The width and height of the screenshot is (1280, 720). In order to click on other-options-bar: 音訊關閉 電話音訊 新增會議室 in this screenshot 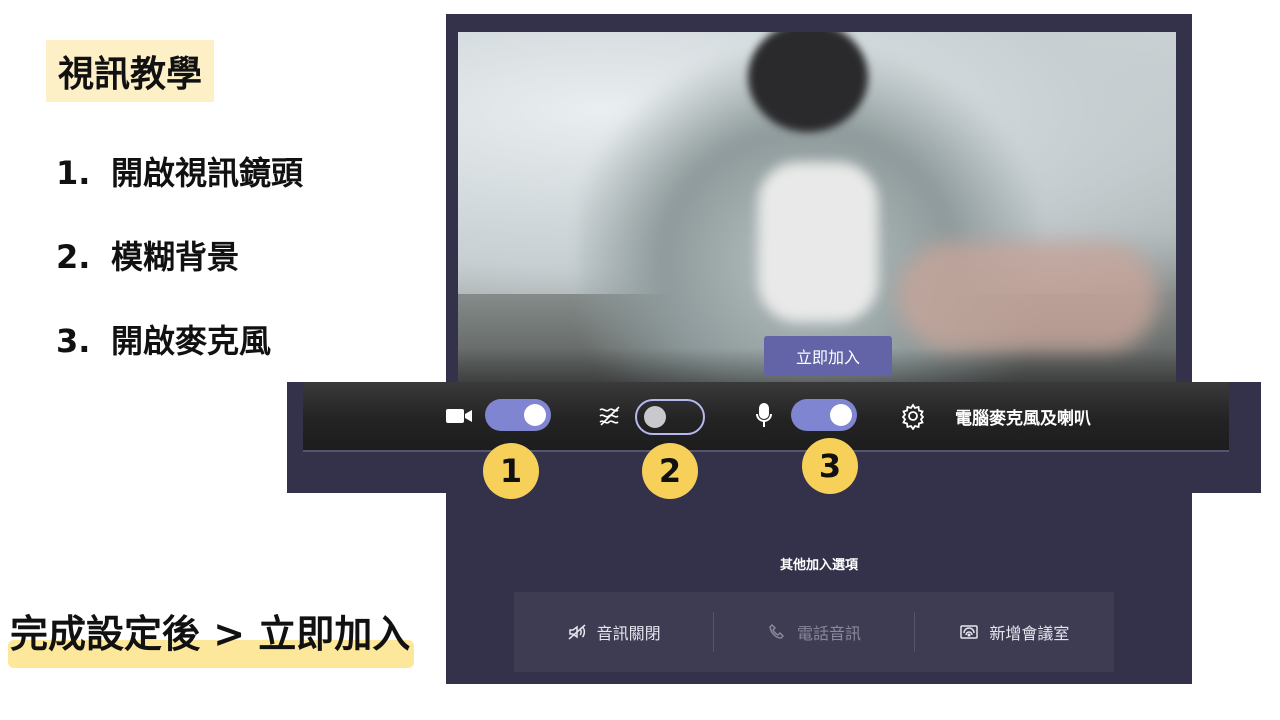, I will do `click(814, 632)`.